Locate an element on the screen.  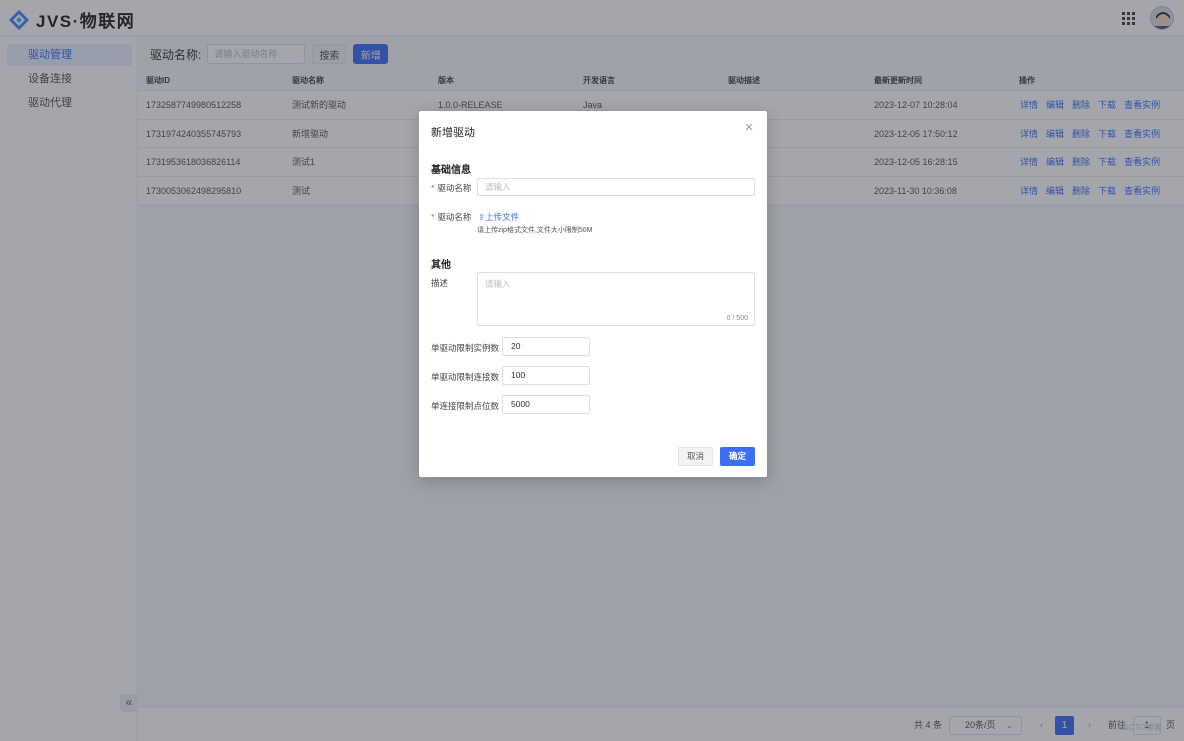
max-instances-input: 20 is located at coordinates (546, 346).